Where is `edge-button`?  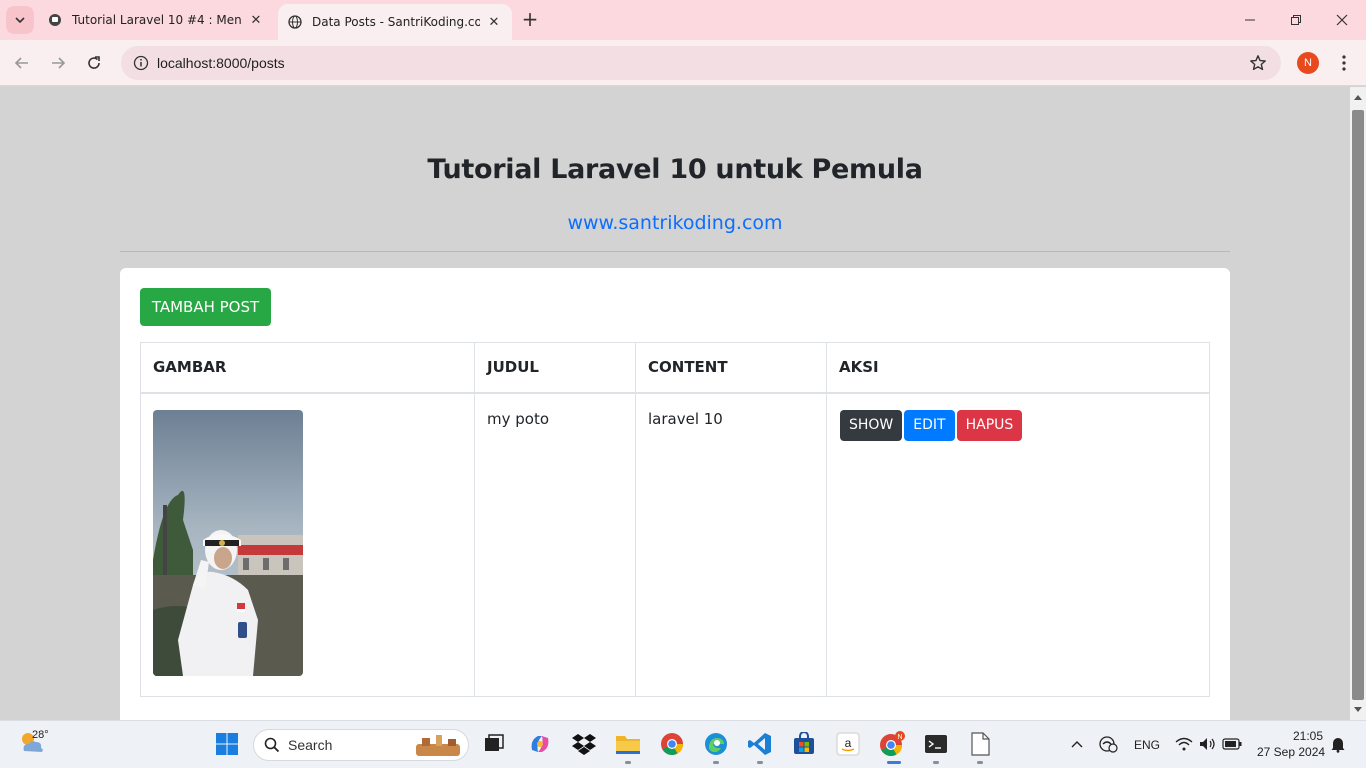 edge-button is located at coordinates (716, 744).